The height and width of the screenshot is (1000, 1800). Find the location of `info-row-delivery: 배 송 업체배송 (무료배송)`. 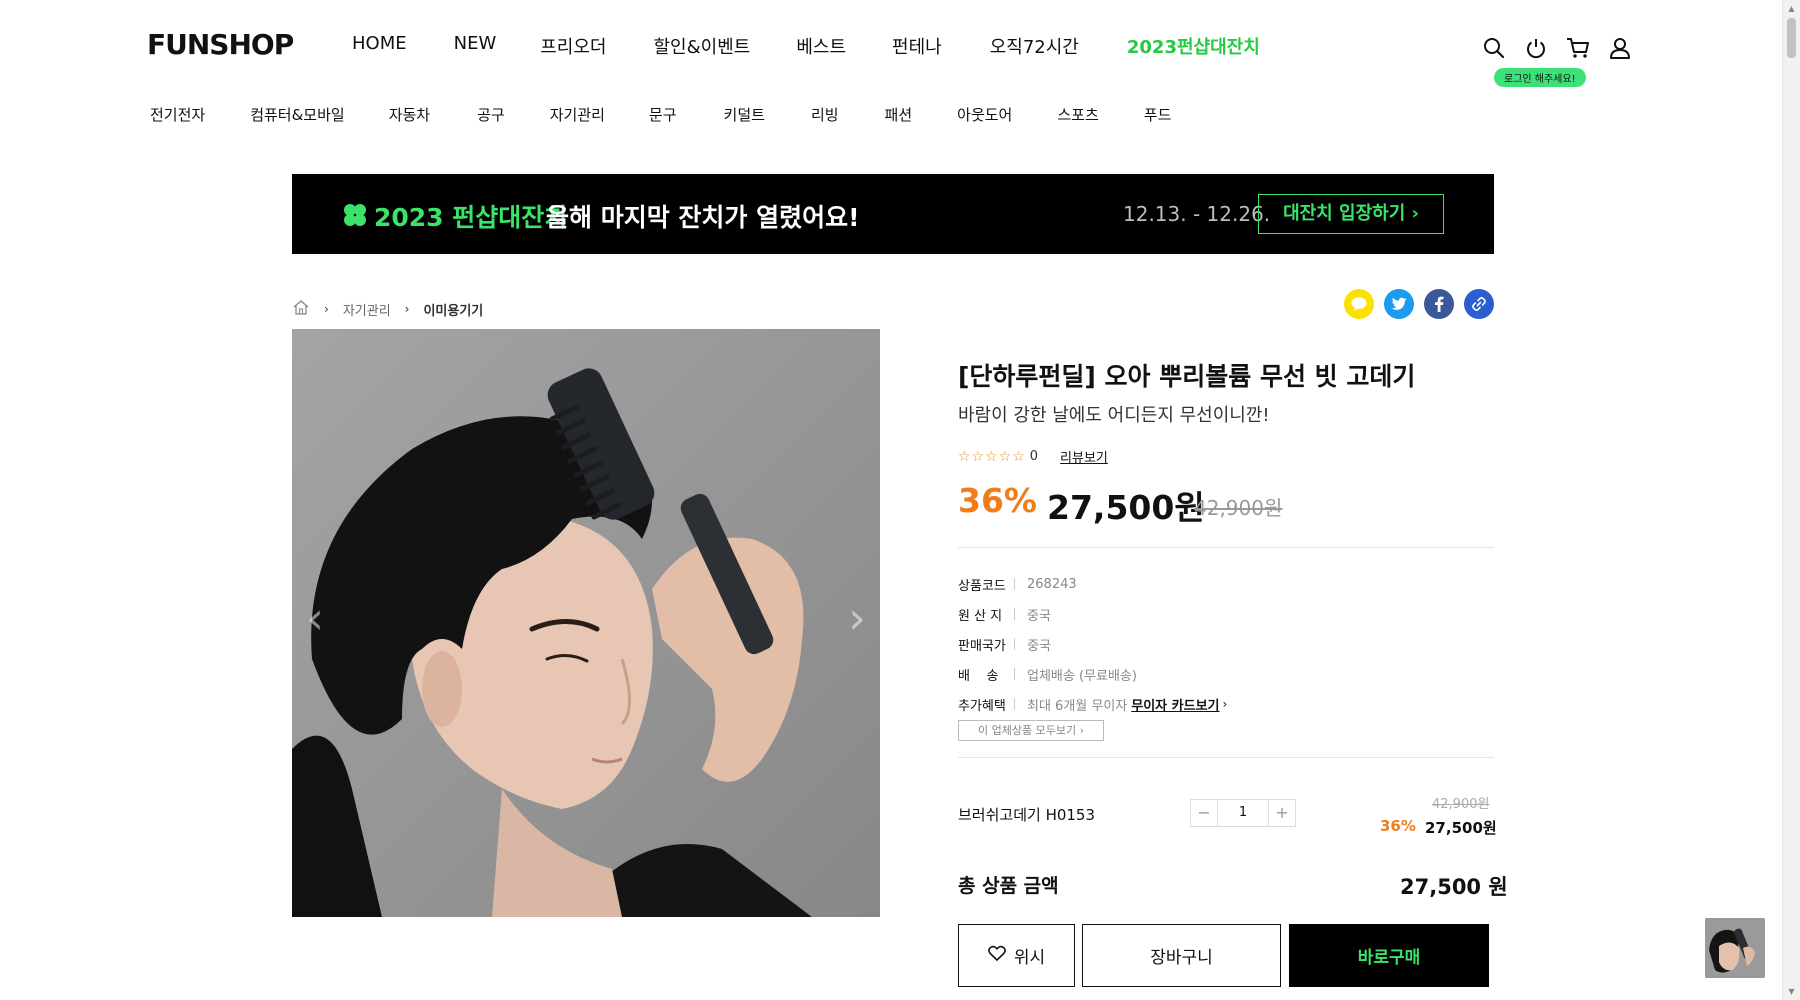

info-row-delivery: 배 송 업체배송 (무료배송) is located at coordinates (1092, 674).